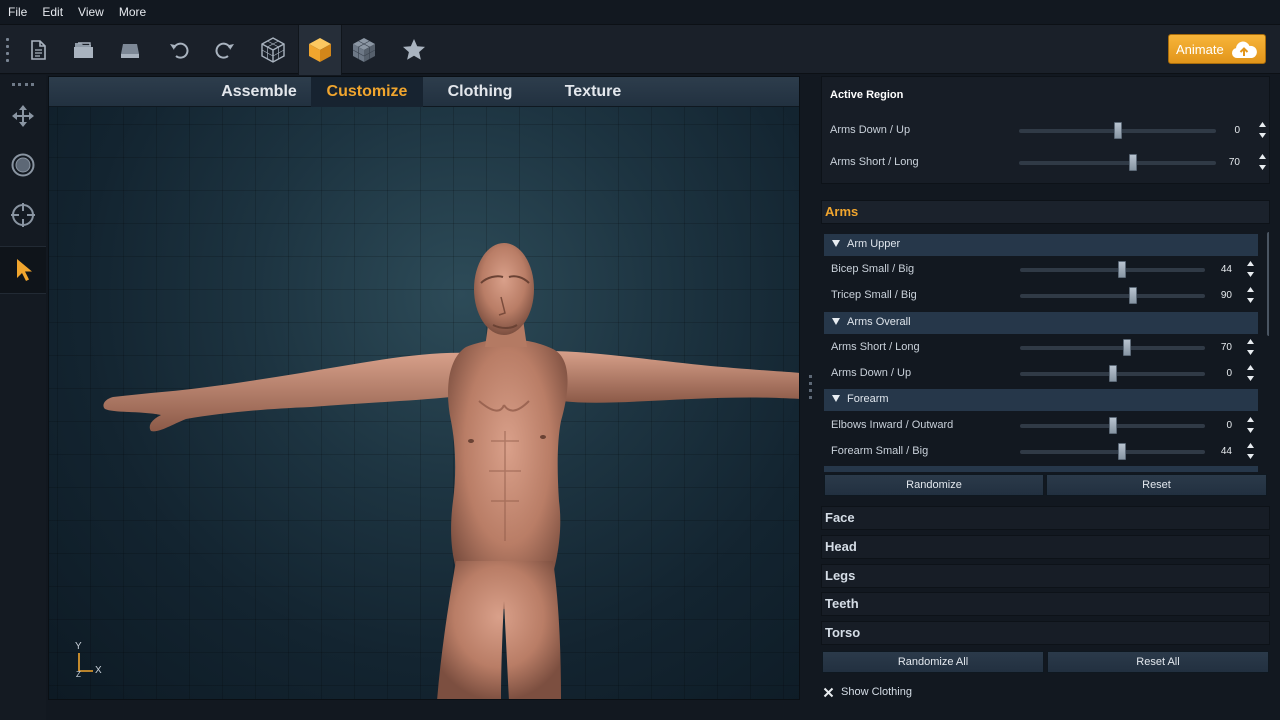 This screenshot has width=1280, height=720. I want to click on target-tool-button, so click(23, 215).